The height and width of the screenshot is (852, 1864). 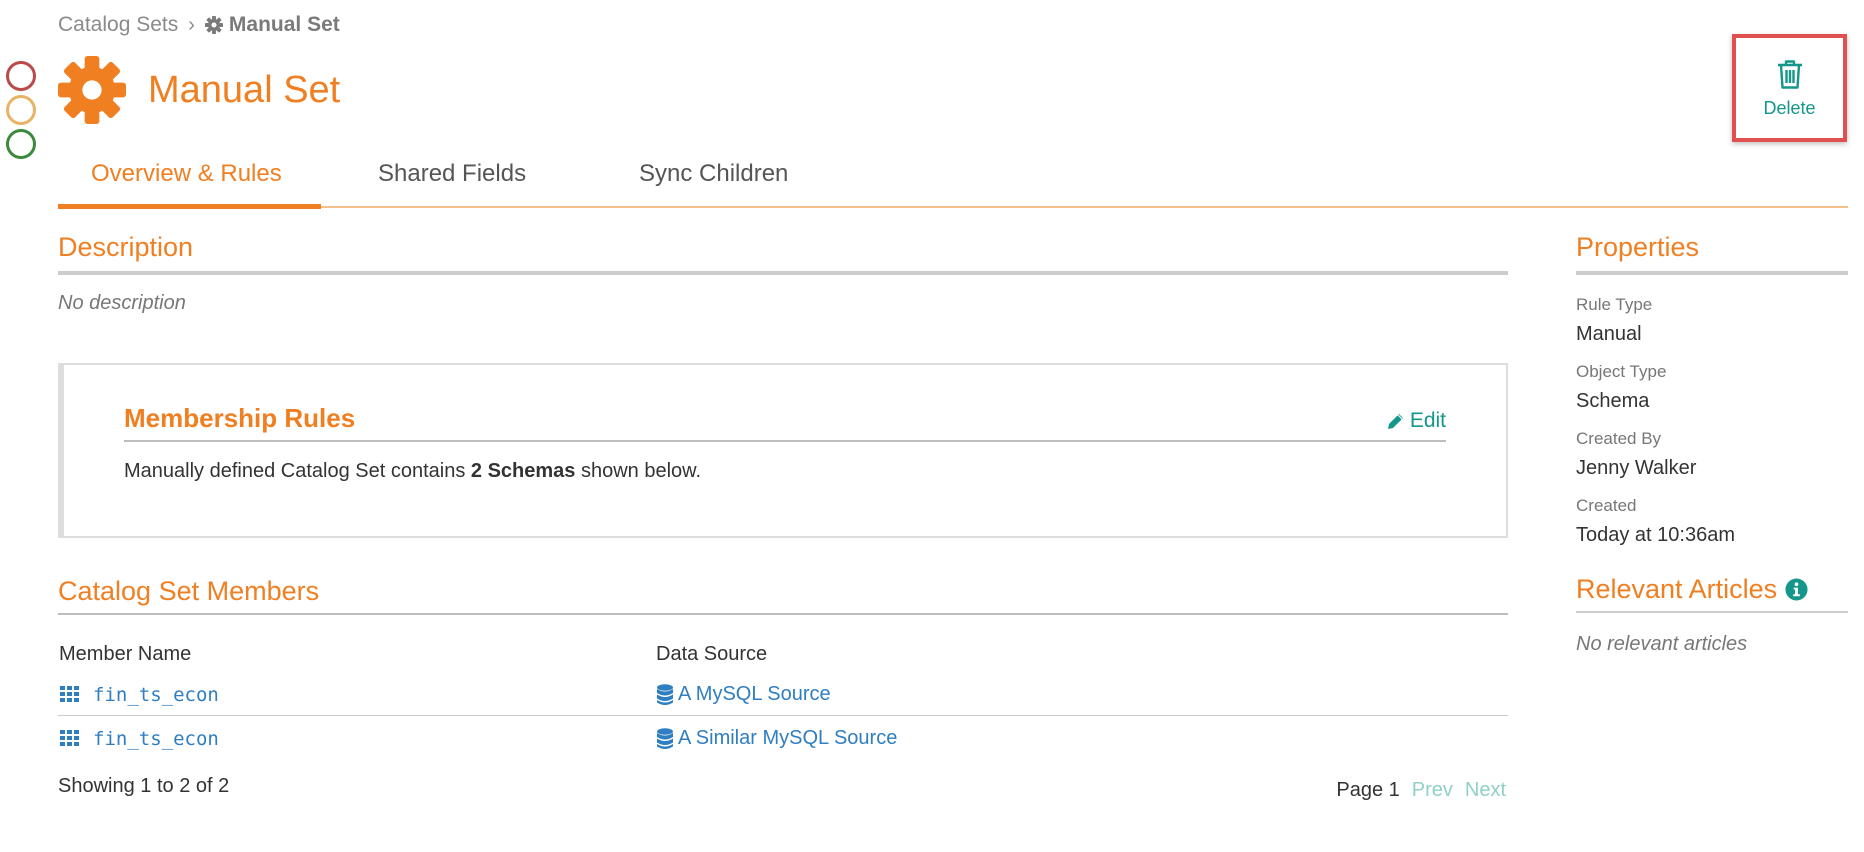 What do you see at coordinates (21, 144) in the screenshot?
I see `green-circle-icon` at bounding box center [21, 144].